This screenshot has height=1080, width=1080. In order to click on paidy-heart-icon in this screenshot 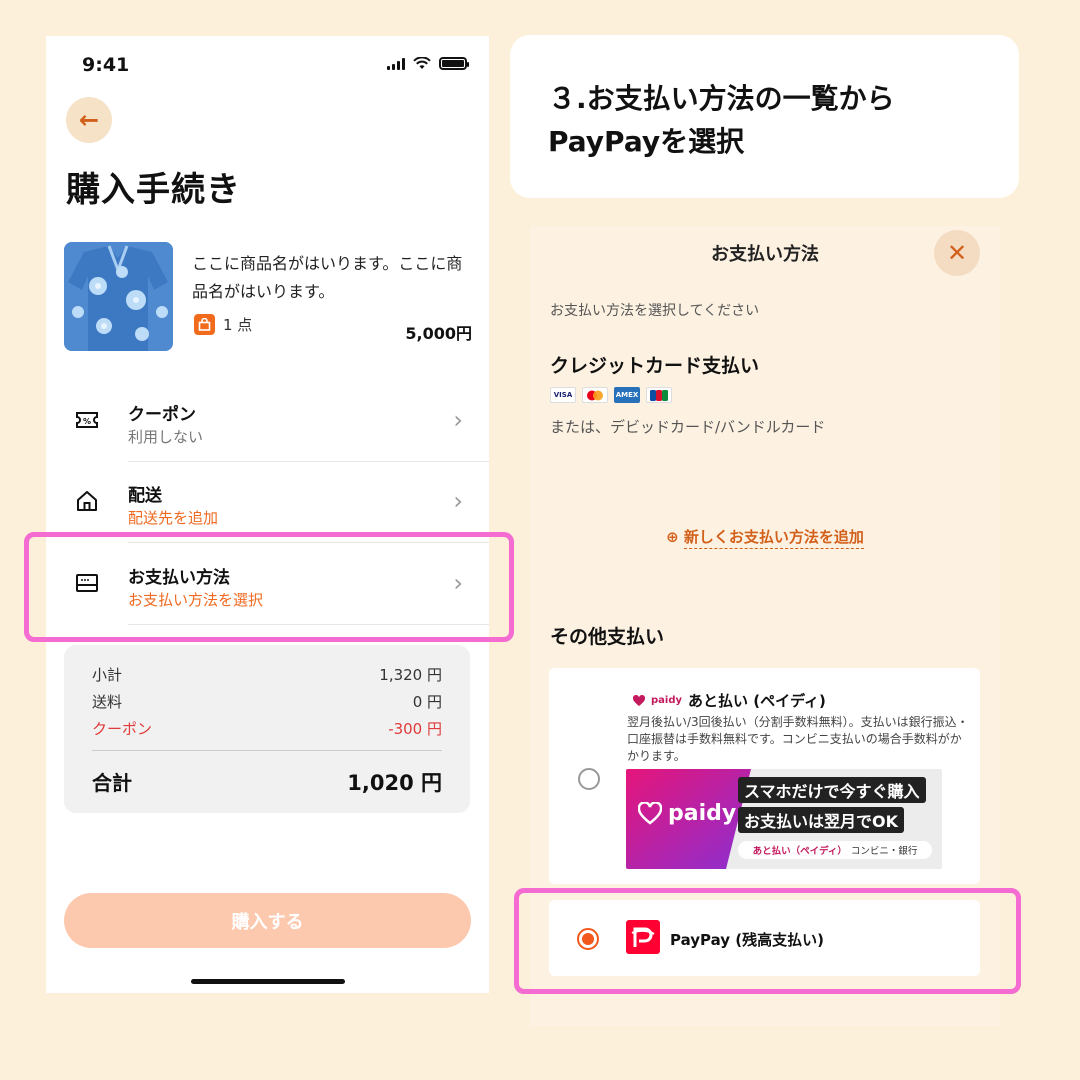, I will do `click(650, 813)`.